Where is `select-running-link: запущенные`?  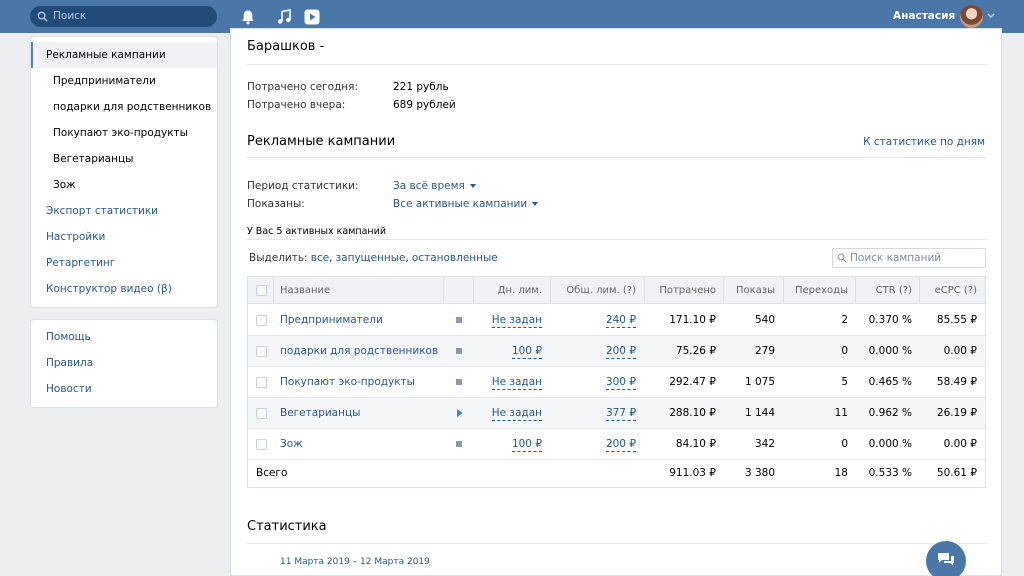
select-running-link: запущенные is located at coordinates (371, 258).